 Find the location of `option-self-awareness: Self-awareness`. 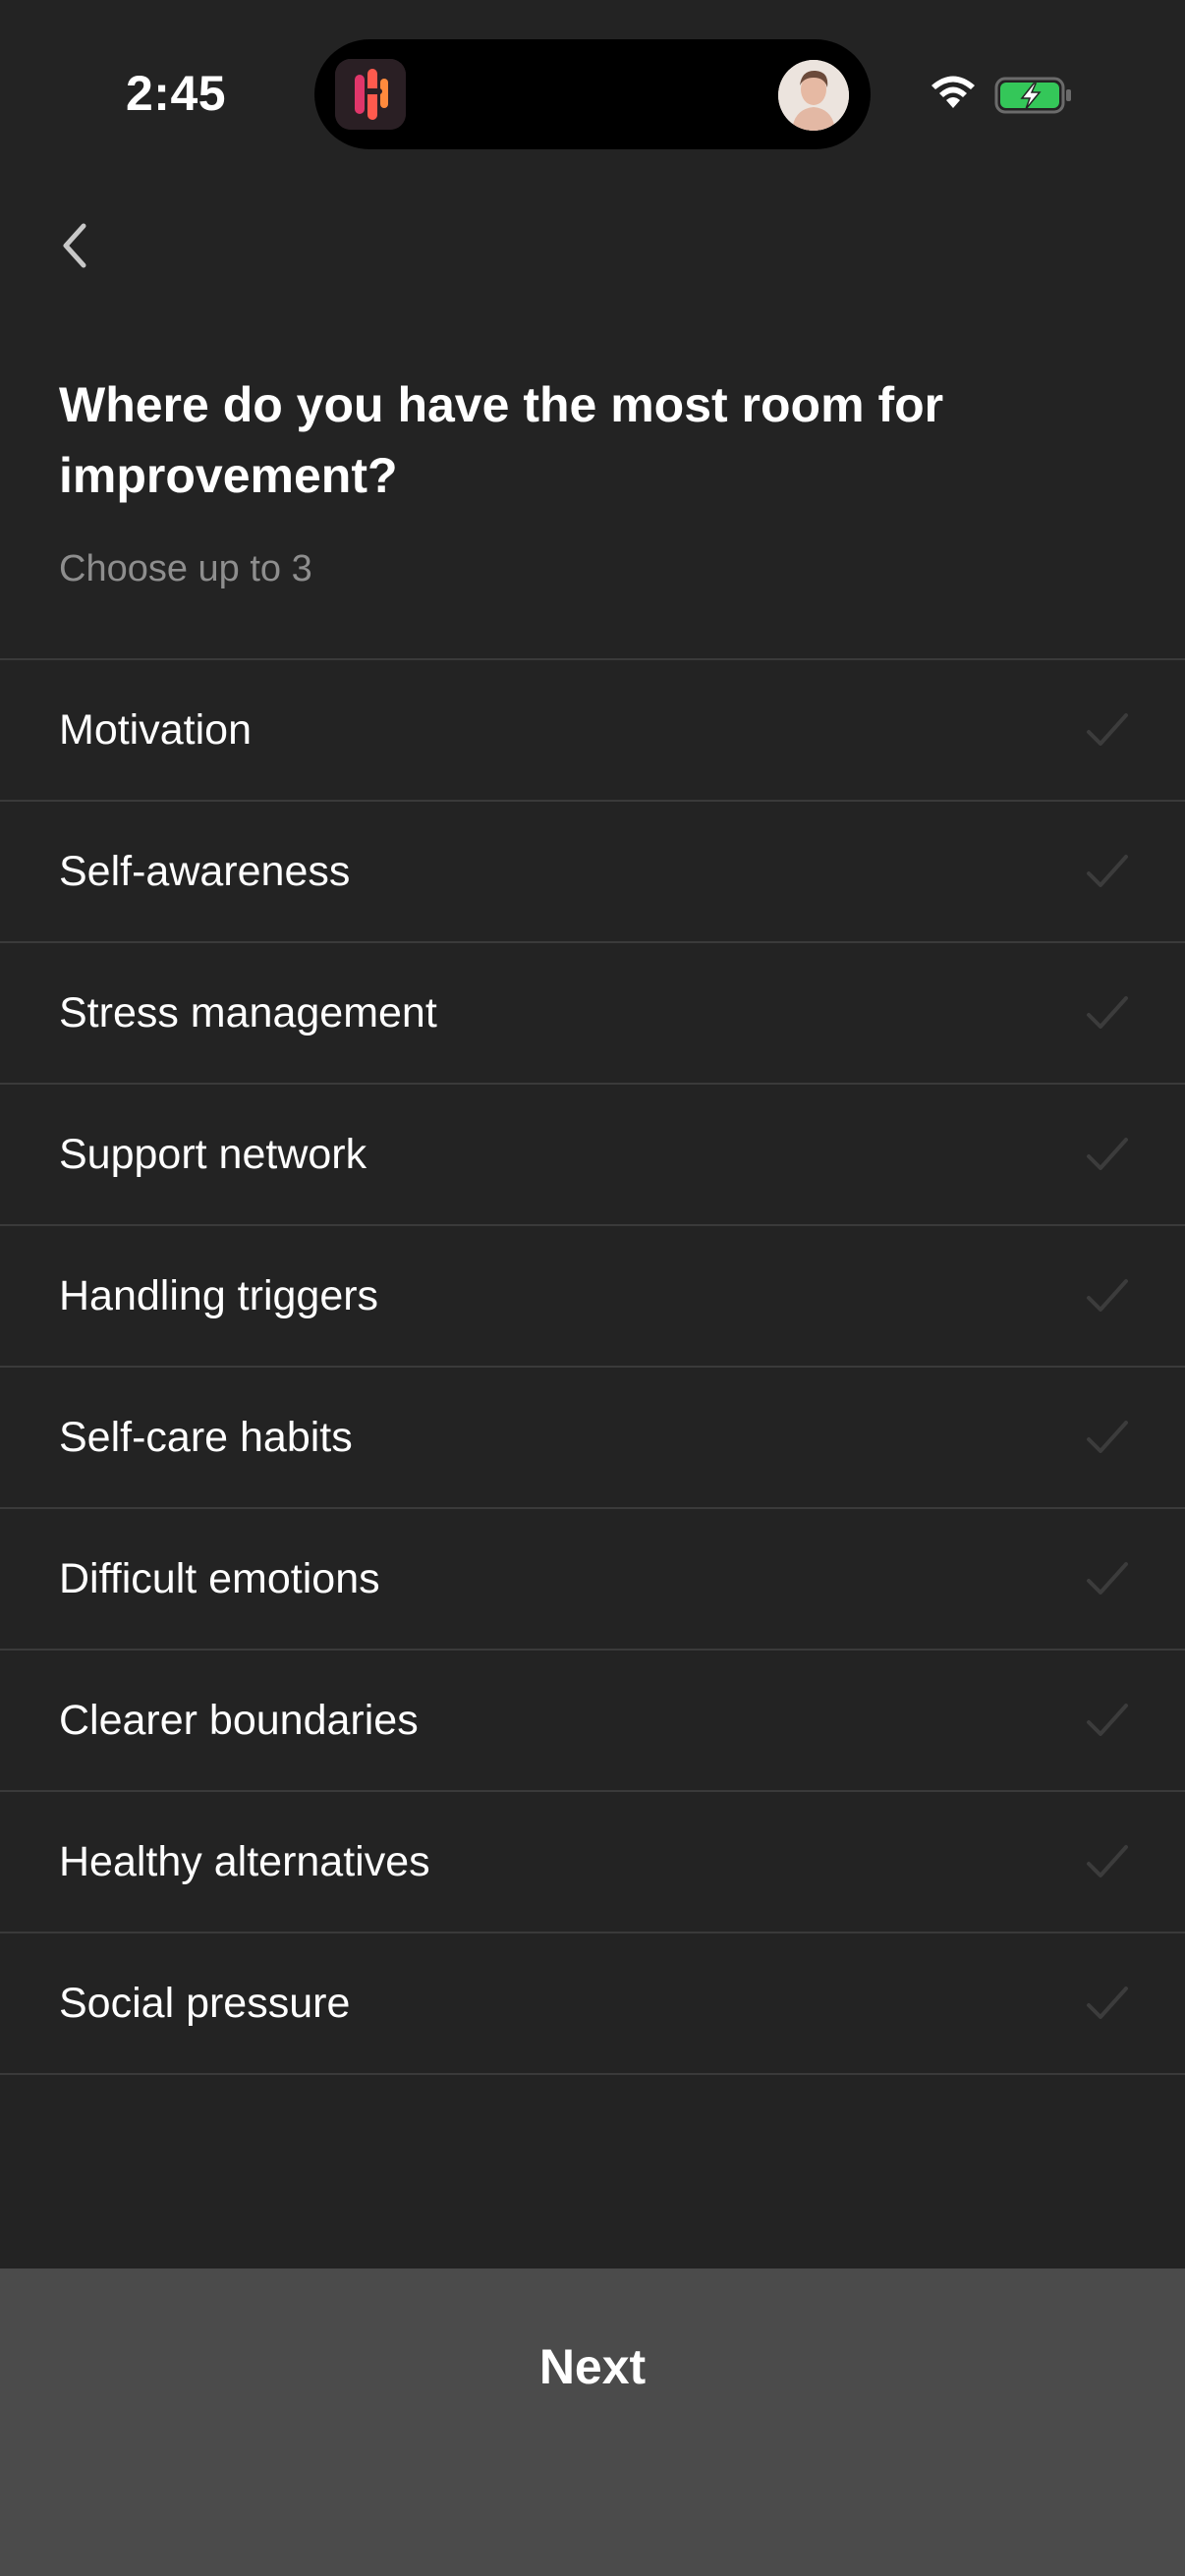

option-self-awareness: Self-awareness is located at coordinates (592, 872).